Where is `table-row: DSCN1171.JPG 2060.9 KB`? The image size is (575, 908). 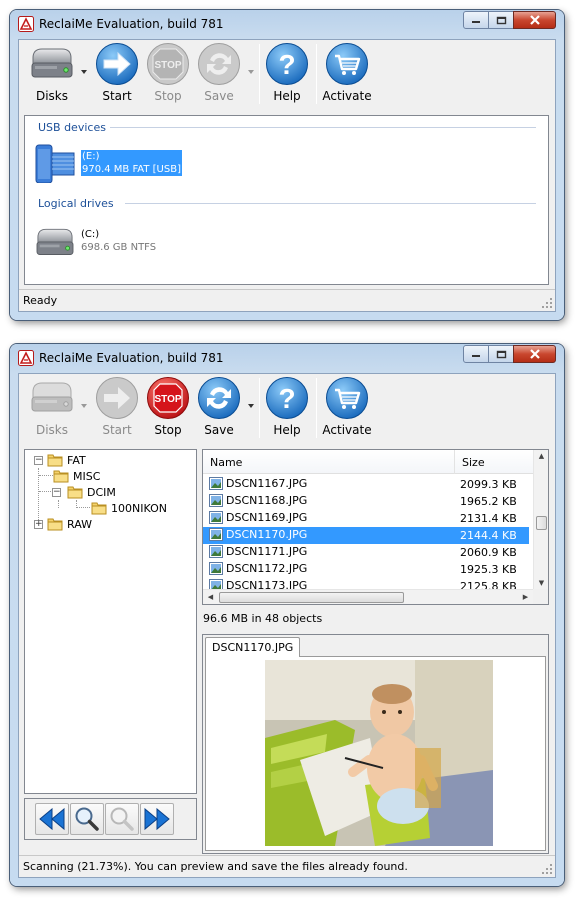 table-row: DSCN1171.JPG 2060.9 KB is located at coordinates (366, 552).